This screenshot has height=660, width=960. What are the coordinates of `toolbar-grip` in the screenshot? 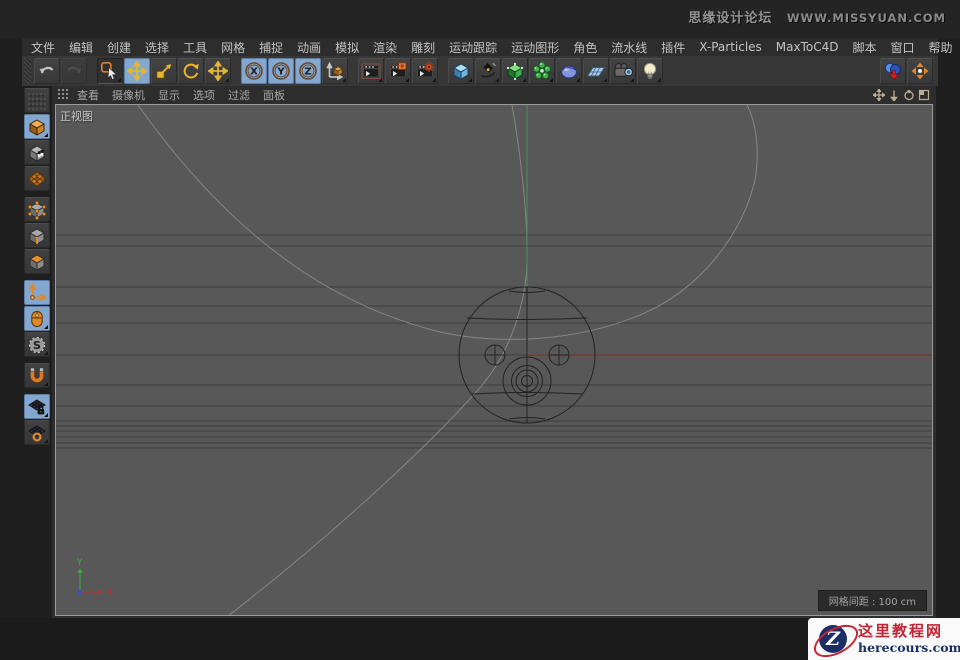 It's located at (27, 71).